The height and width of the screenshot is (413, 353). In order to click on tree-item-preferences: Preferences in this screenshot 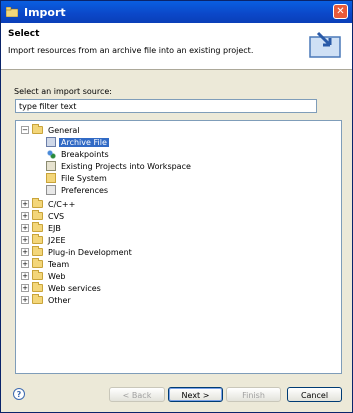, I will do `click(78, 190)`.